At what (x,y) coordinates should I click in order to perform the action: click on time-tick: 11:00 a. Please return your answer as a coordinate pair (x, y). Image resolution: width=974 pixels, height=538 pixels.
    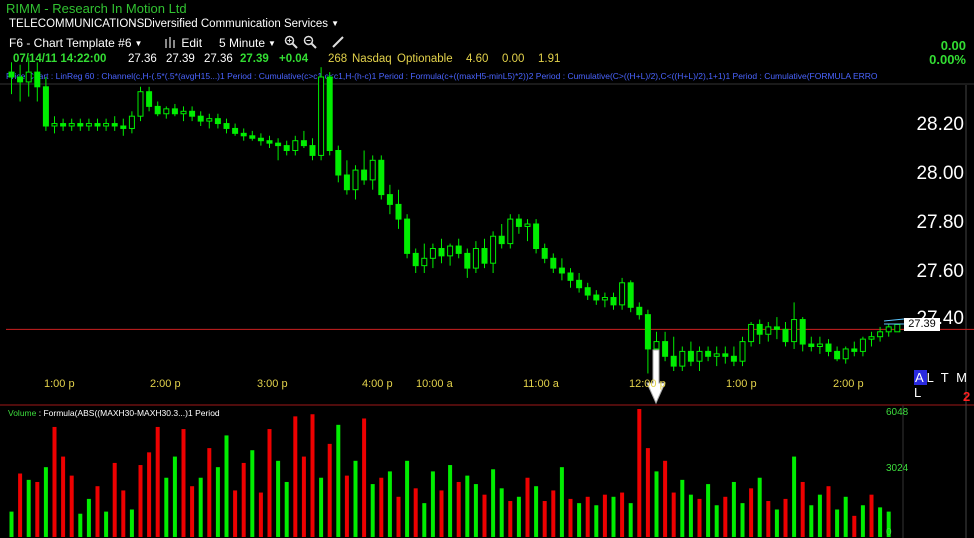
    Looking at the image, I should click on (541, 384).